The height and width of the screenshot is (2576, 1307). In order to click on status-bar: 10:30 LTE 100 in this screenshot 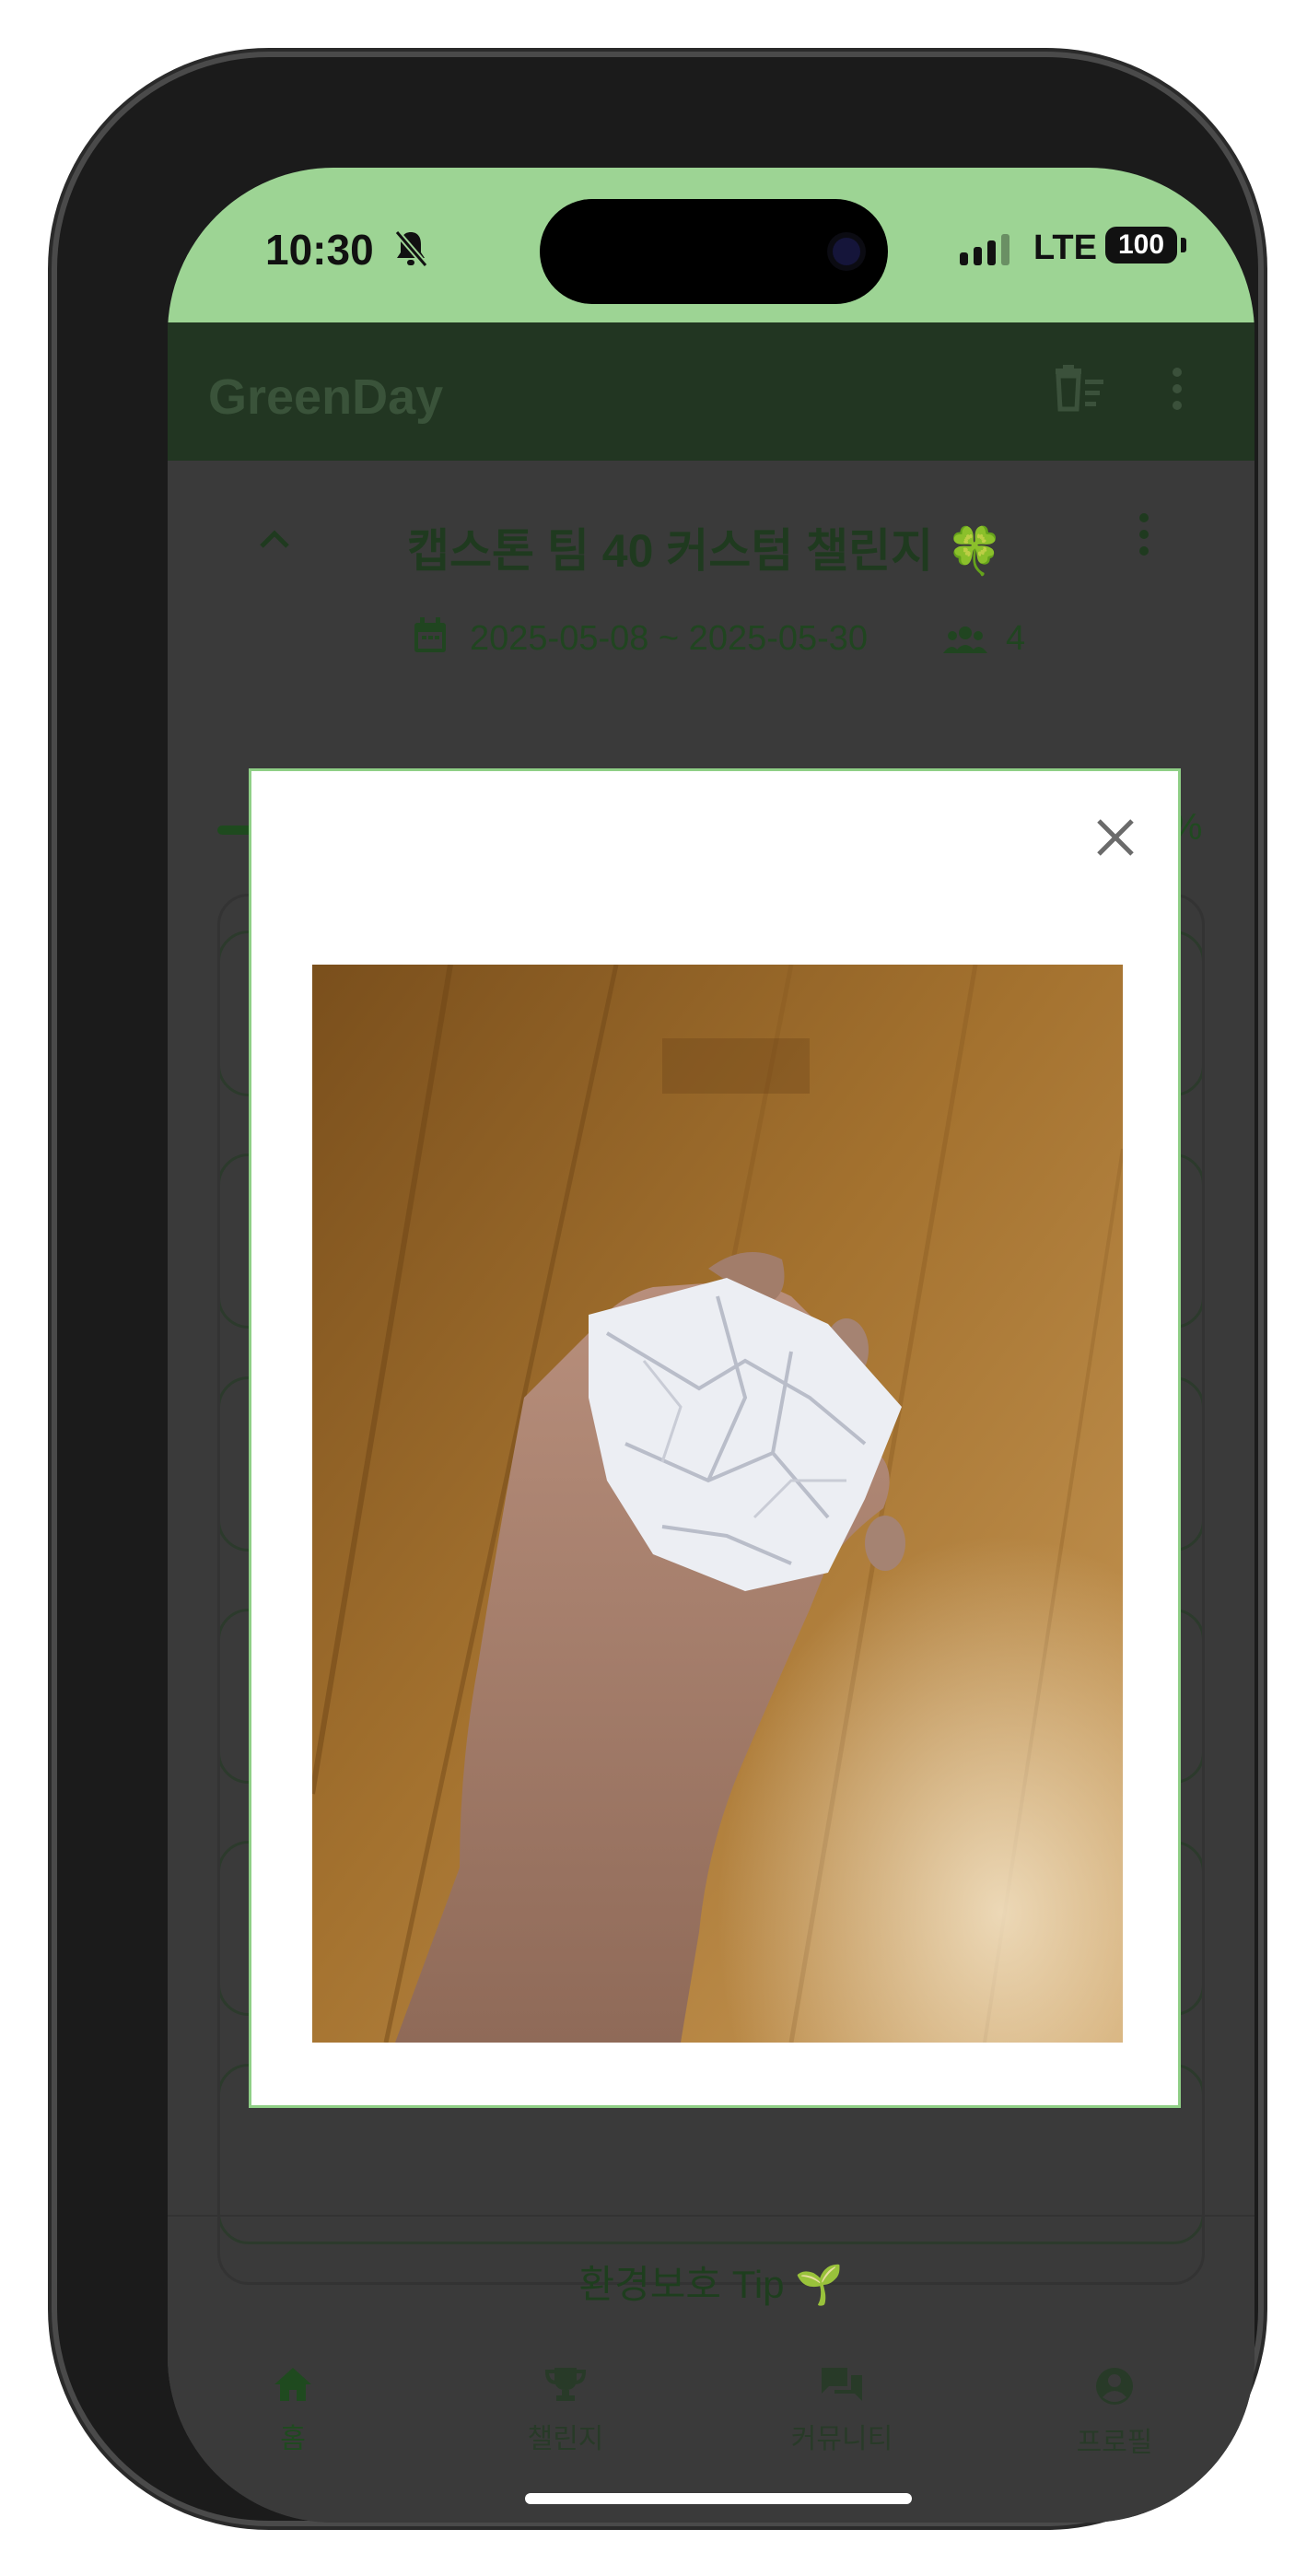, I will do `click(711, 245)`.